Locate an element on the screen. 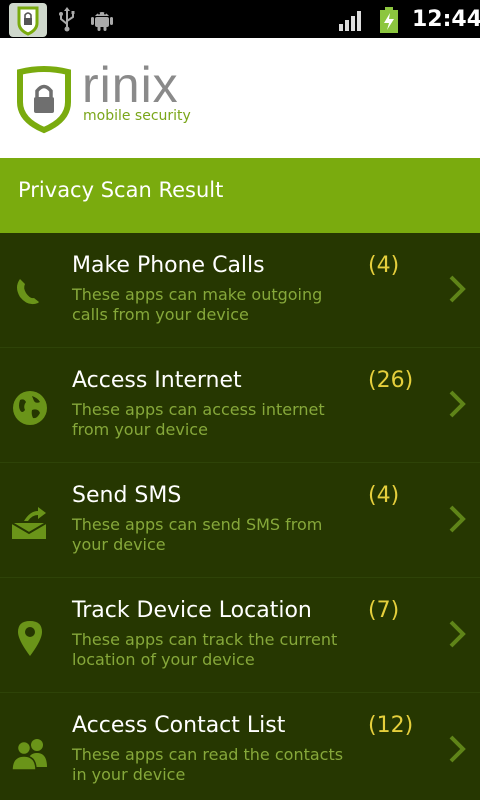  android-debug-icon is located at coordinates (102, 19).